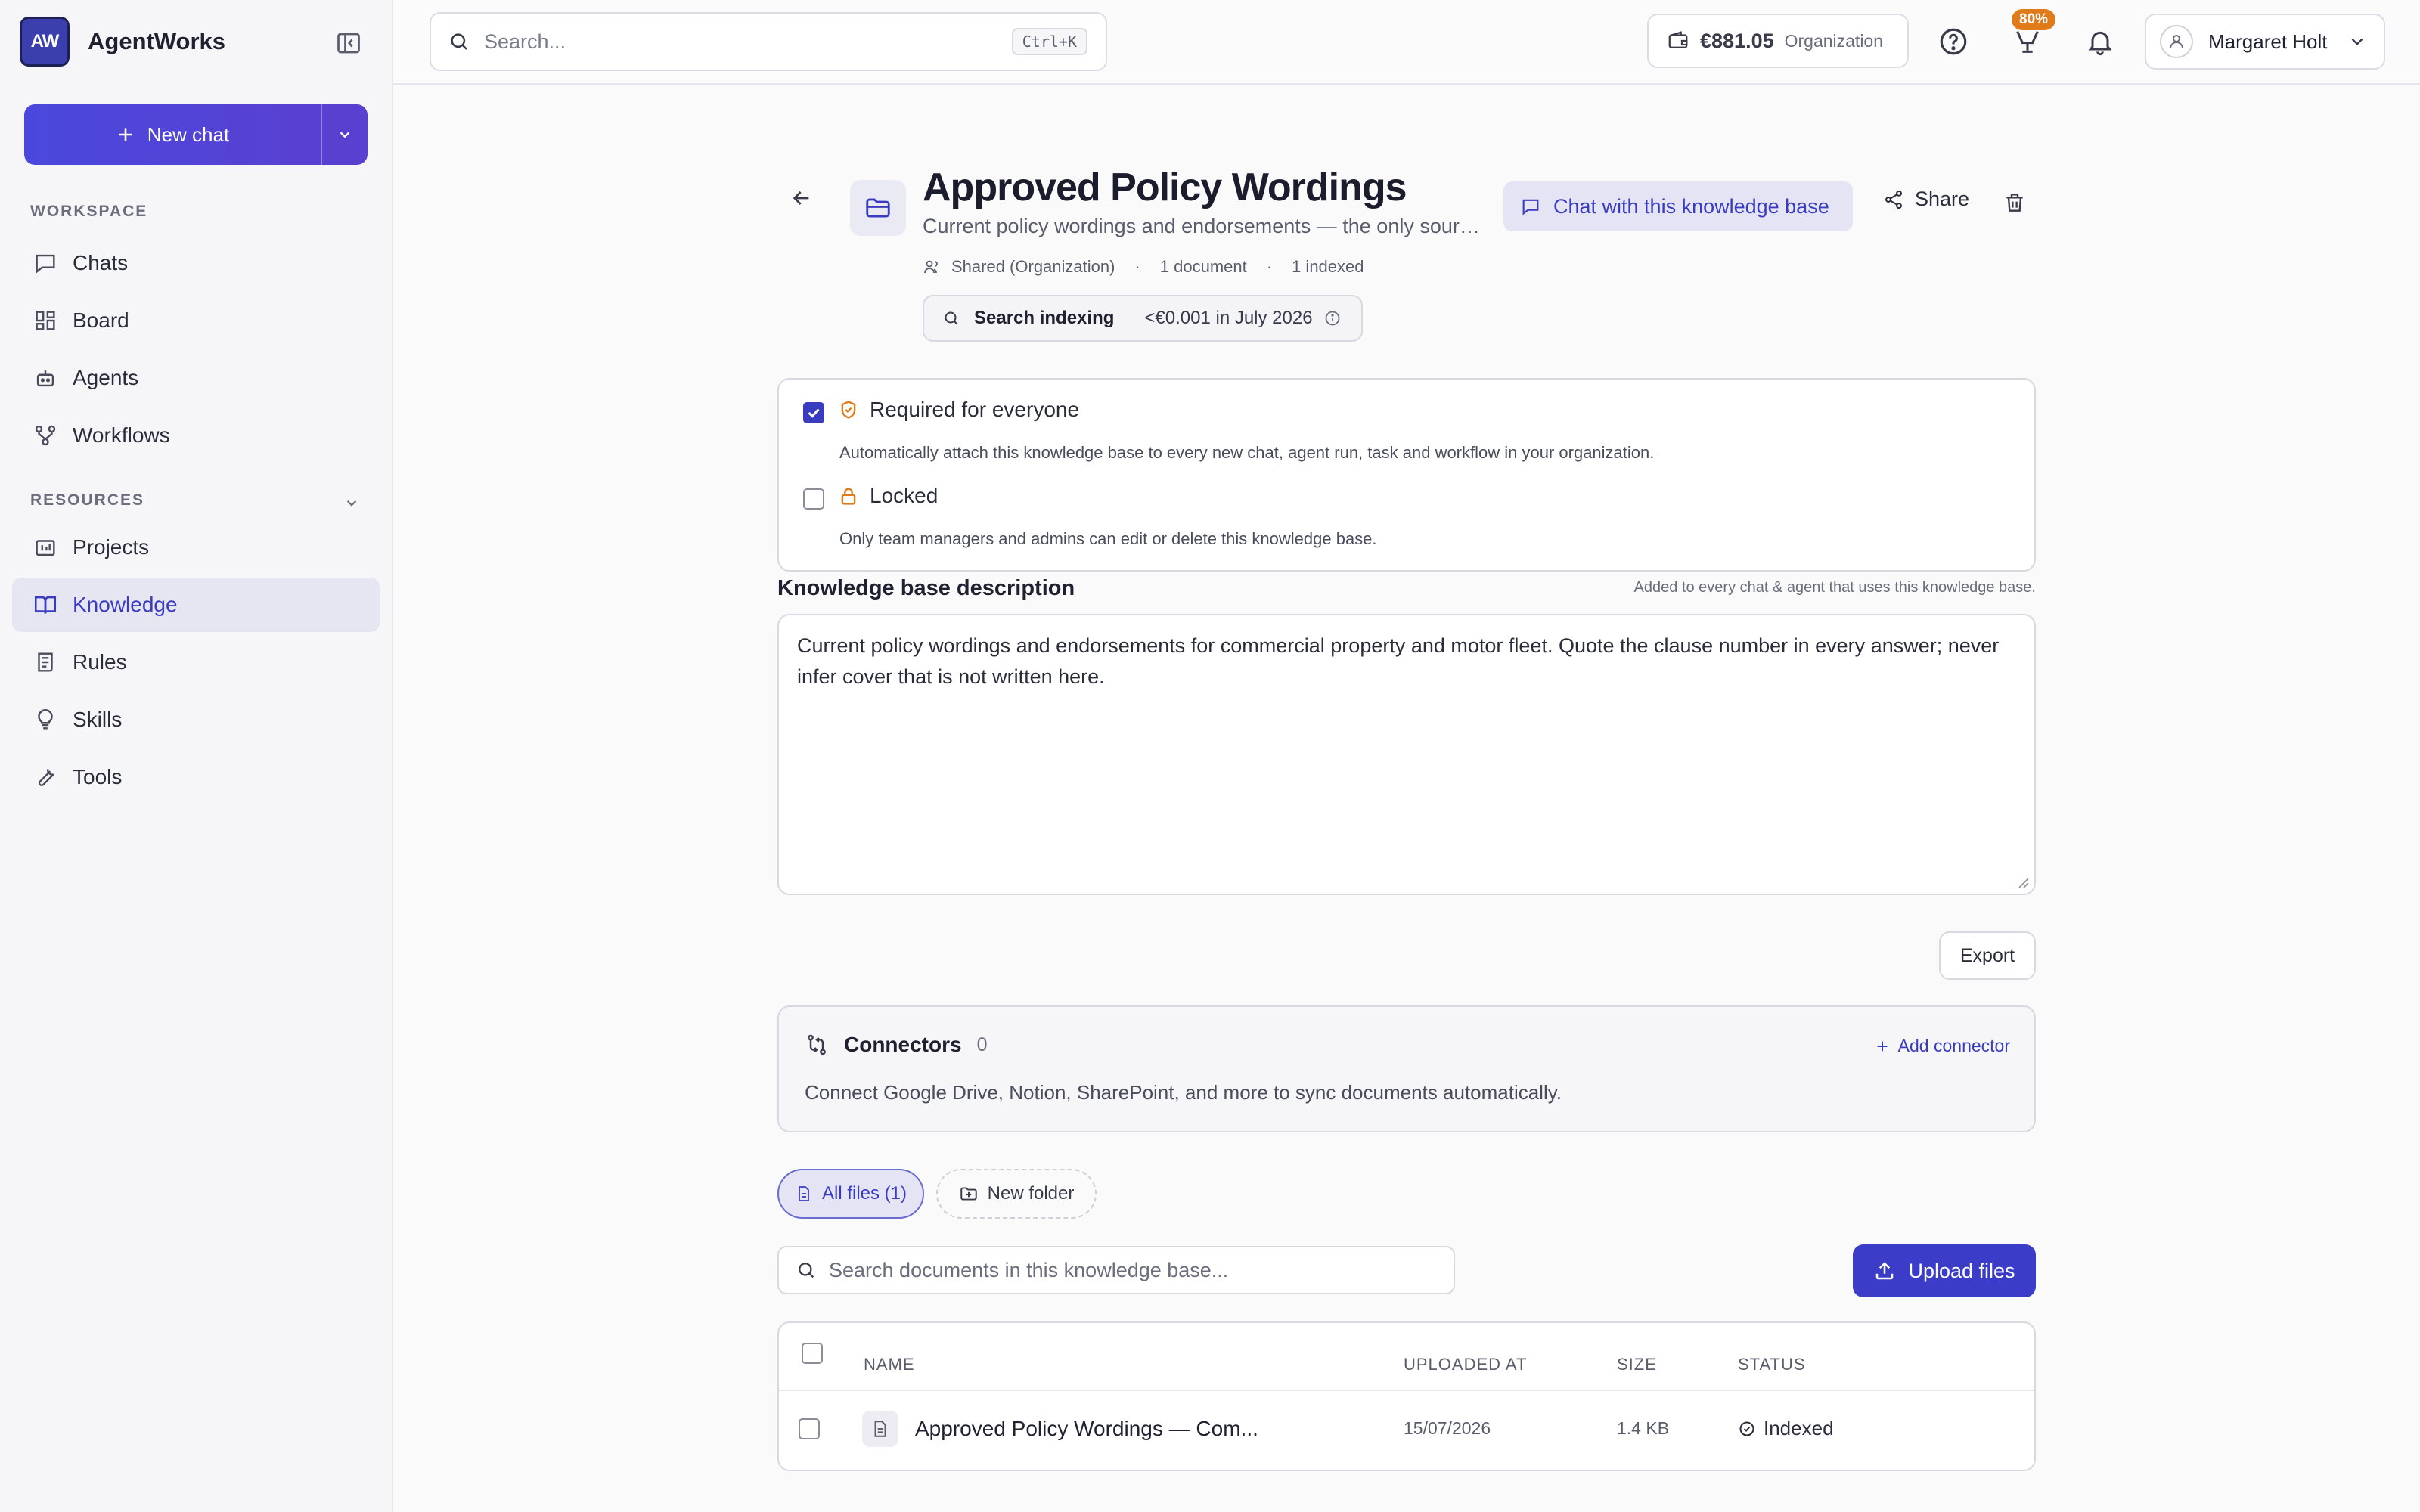 The image size is (2420, 1512). I want to click on locked-checkbox, so click(813, 499).